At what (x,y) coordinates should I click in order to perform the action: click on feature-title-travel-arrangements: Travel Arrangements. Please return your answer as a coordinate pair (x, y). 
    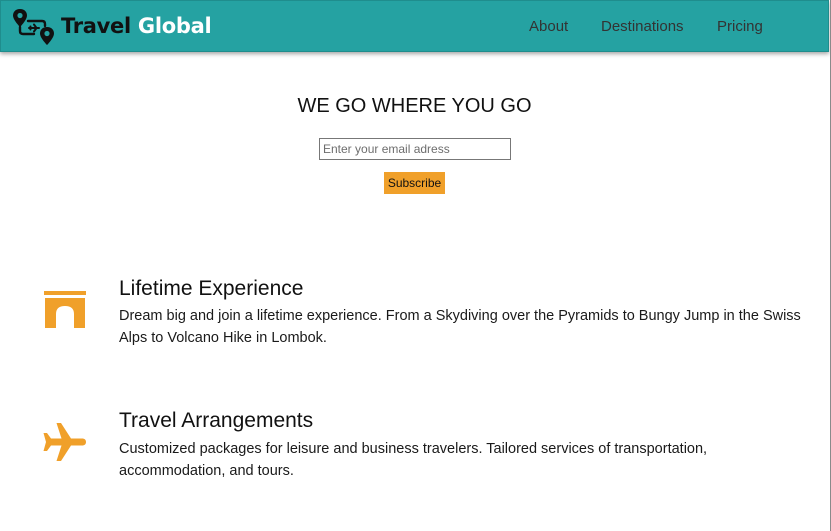
    Looking at the image, I should click on (216, 420).